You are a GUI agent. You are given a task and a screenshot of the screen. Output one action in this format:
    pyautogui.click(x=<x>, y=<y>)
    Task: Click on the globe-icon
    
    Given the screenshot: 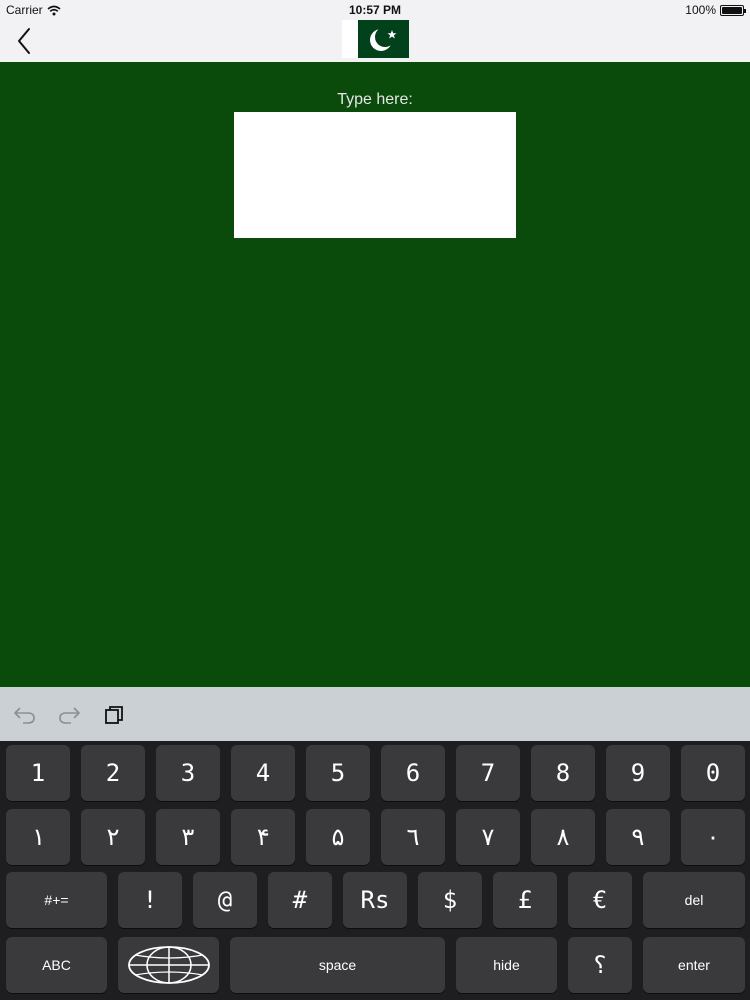 What is the action you would take?
    pyautogui.click(x=168, y=965)
    